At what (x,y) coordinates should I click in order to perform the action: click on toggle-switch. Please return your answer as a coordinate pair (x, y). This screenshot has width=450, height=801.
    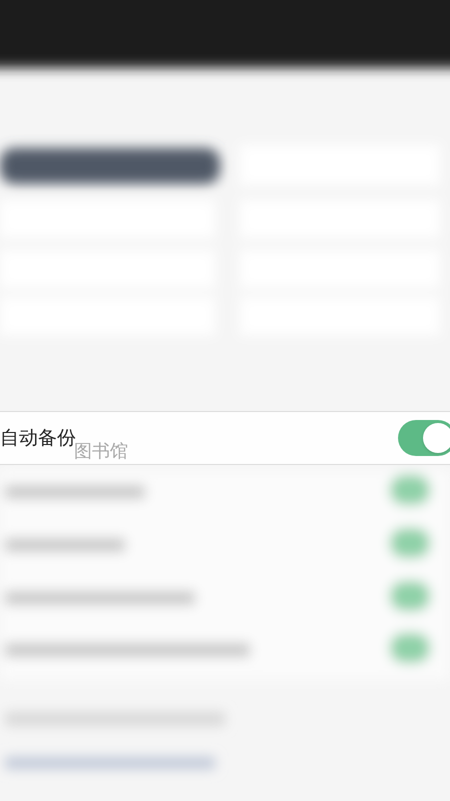
    Looking at the image, I should click on (424, 438).